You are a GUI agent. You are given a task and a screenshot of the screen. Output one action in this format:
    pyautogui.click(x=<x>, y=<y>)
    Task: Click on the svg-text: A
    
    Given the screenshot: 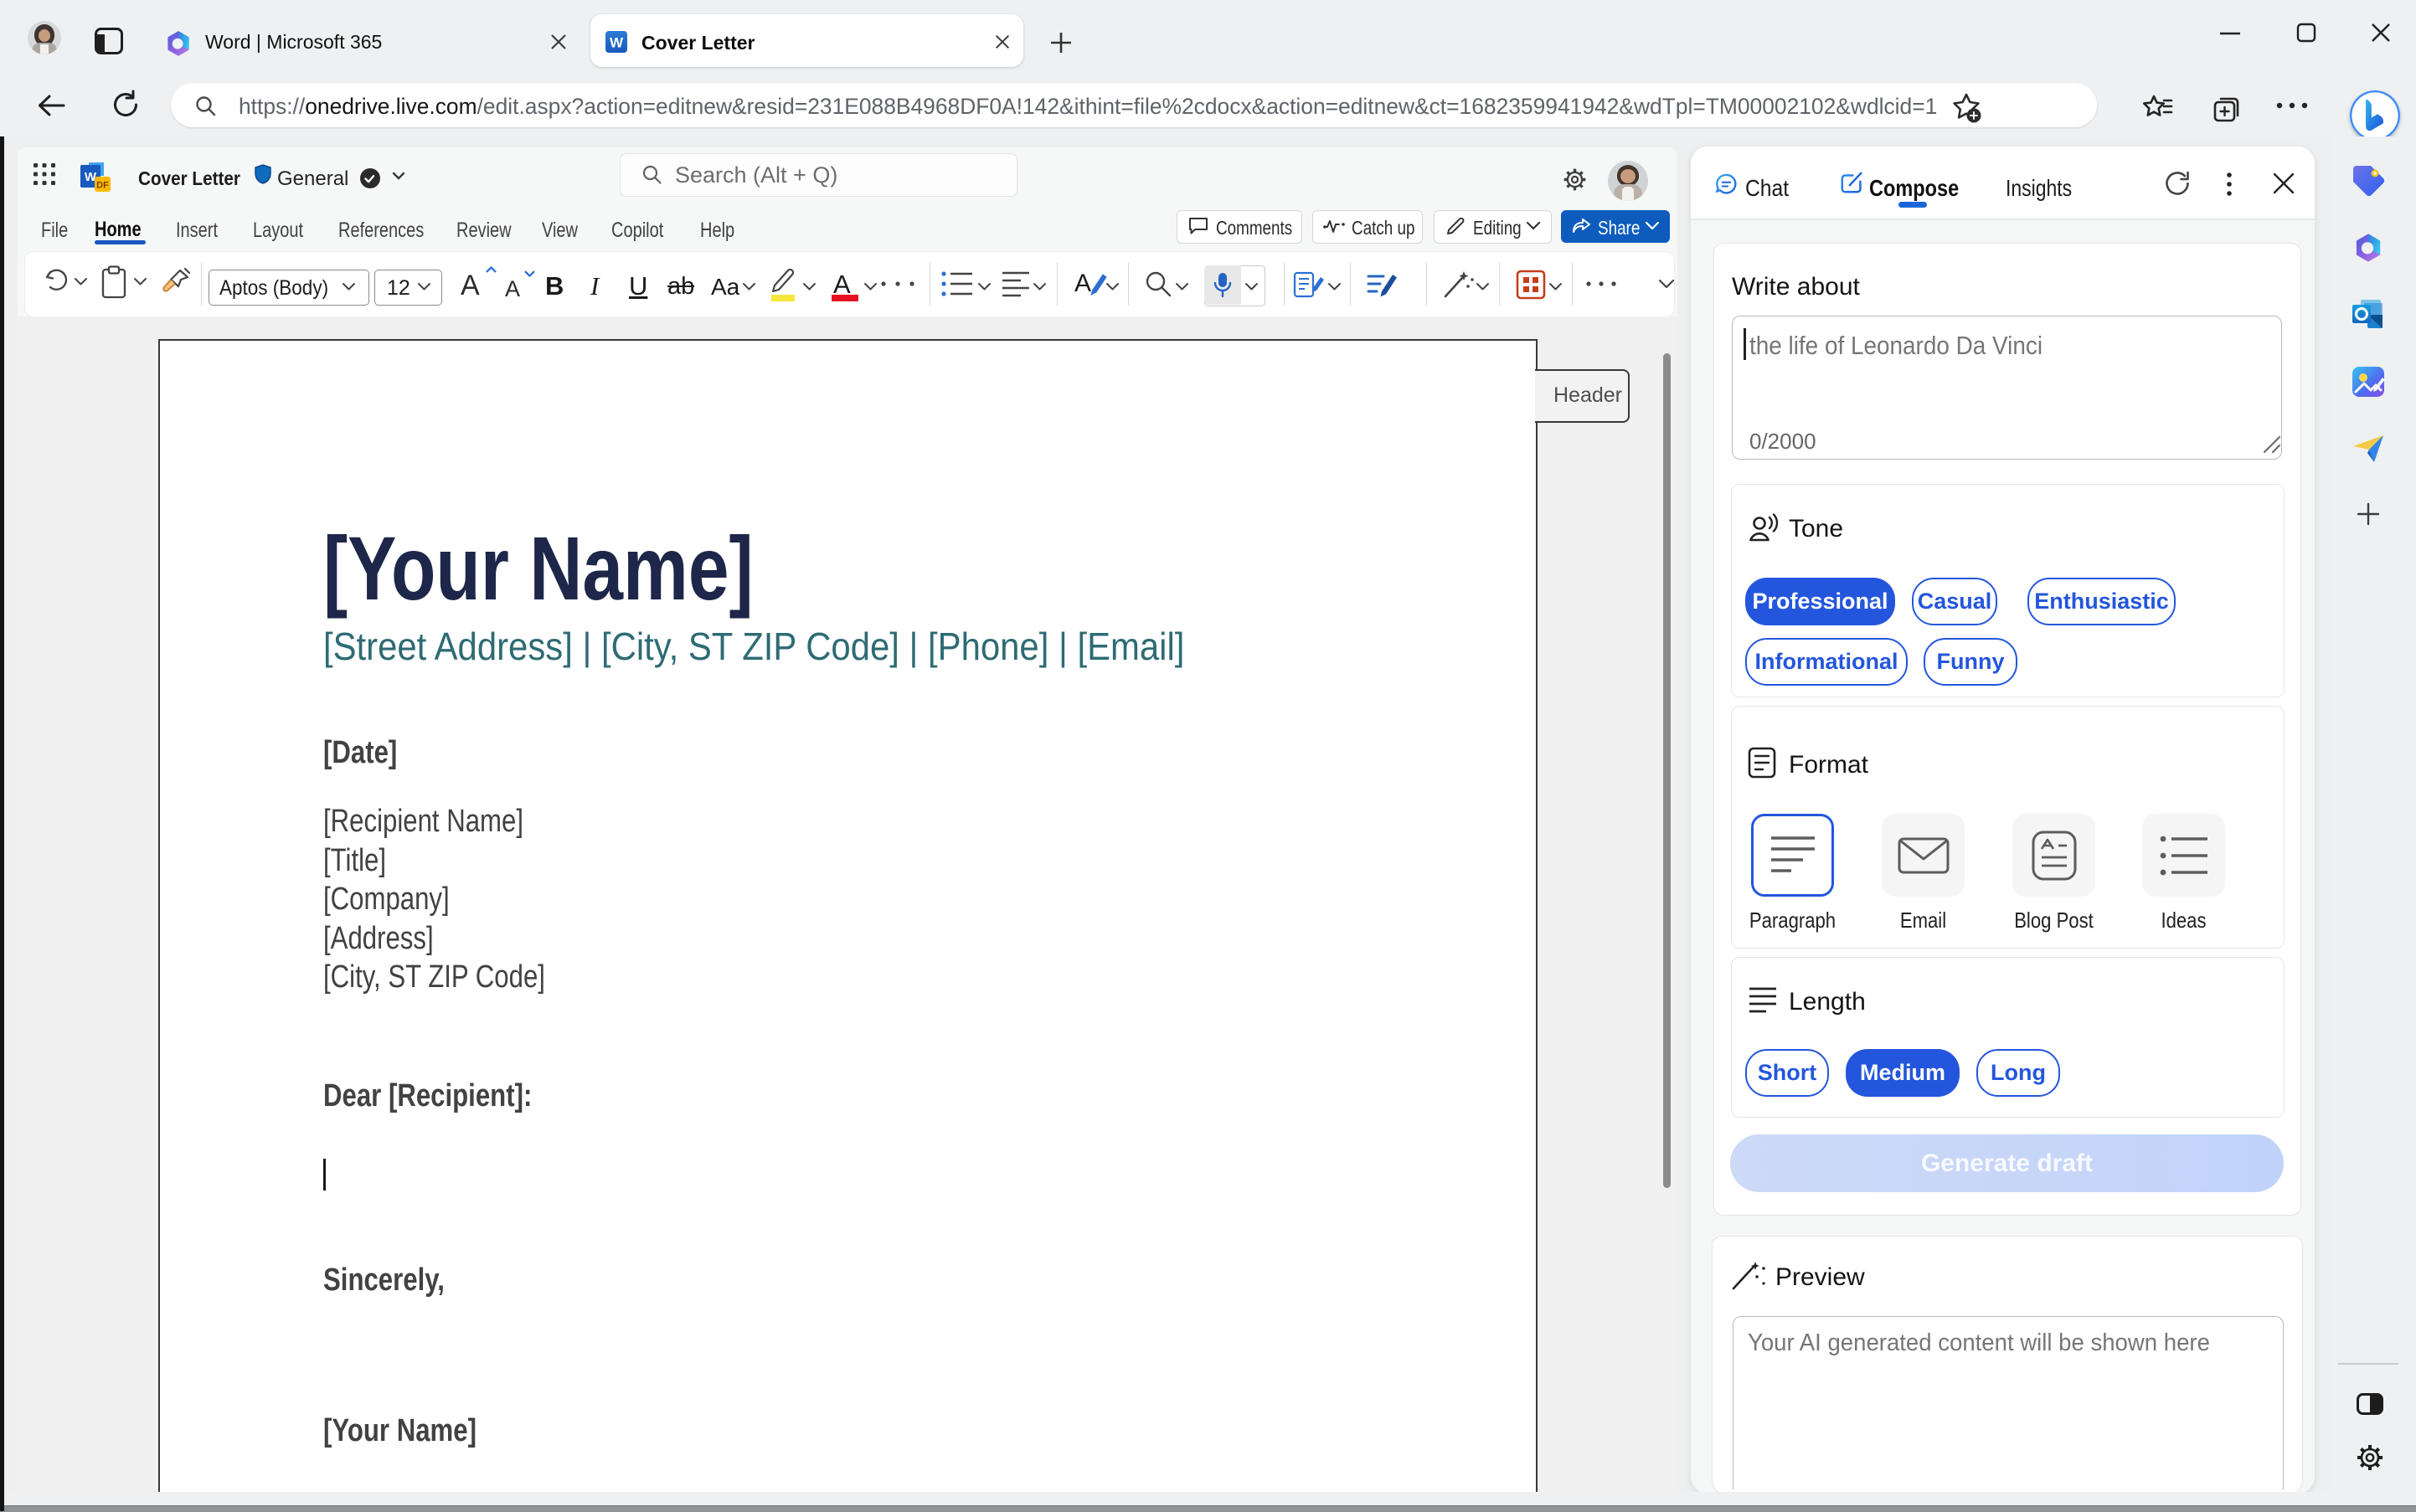 What is the action you would take?
    pyautogui.click(x=1082, y=283)
    